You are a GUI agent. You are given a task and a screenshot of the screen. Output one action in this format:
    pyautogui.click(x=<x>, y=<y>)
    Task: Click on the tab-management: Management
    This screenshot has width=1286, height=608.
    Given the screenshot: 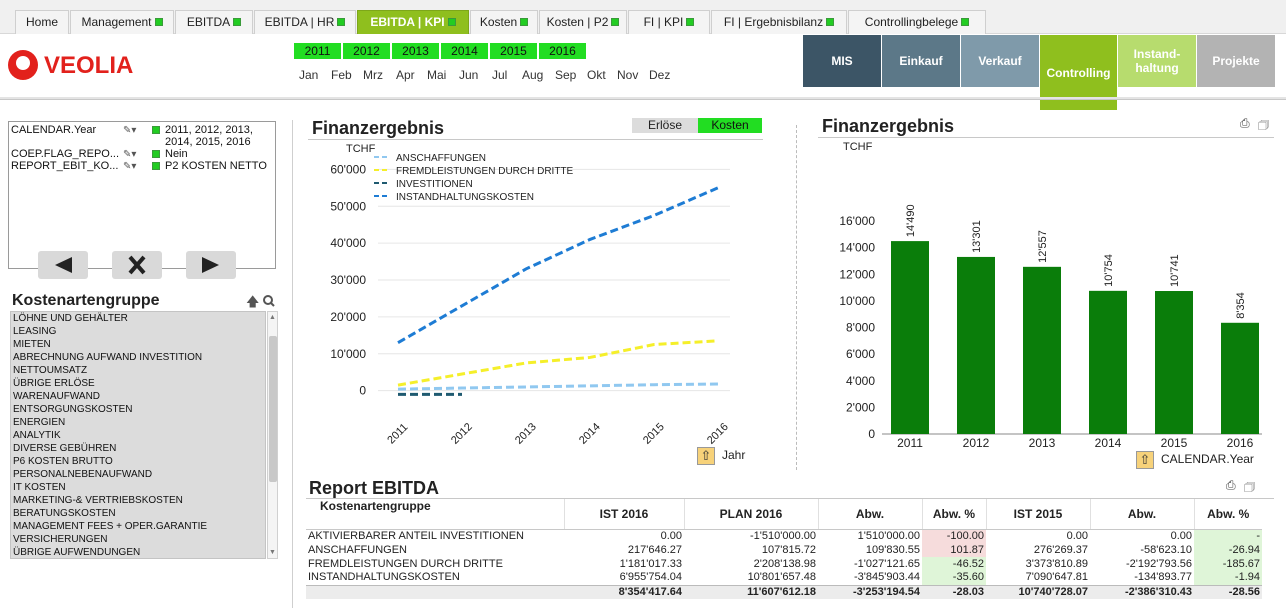 What is the action you would take?
    pyautogui.click(x=122, y=22)
    